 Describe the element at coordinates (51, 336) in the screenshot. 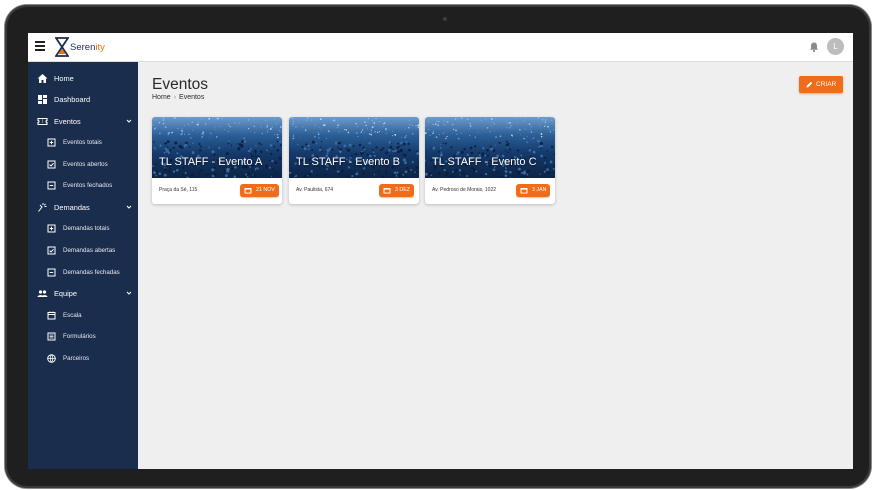

I see `list-icon` at that location.